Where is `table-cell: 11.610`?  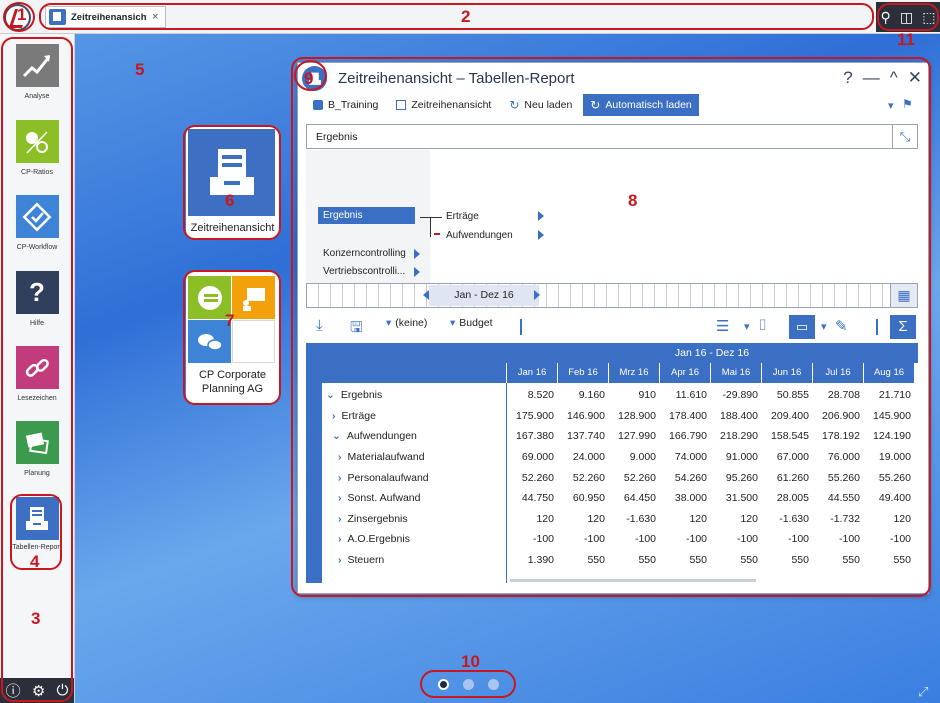 table-cell: 11.610 is located at coordinates (691, 395).